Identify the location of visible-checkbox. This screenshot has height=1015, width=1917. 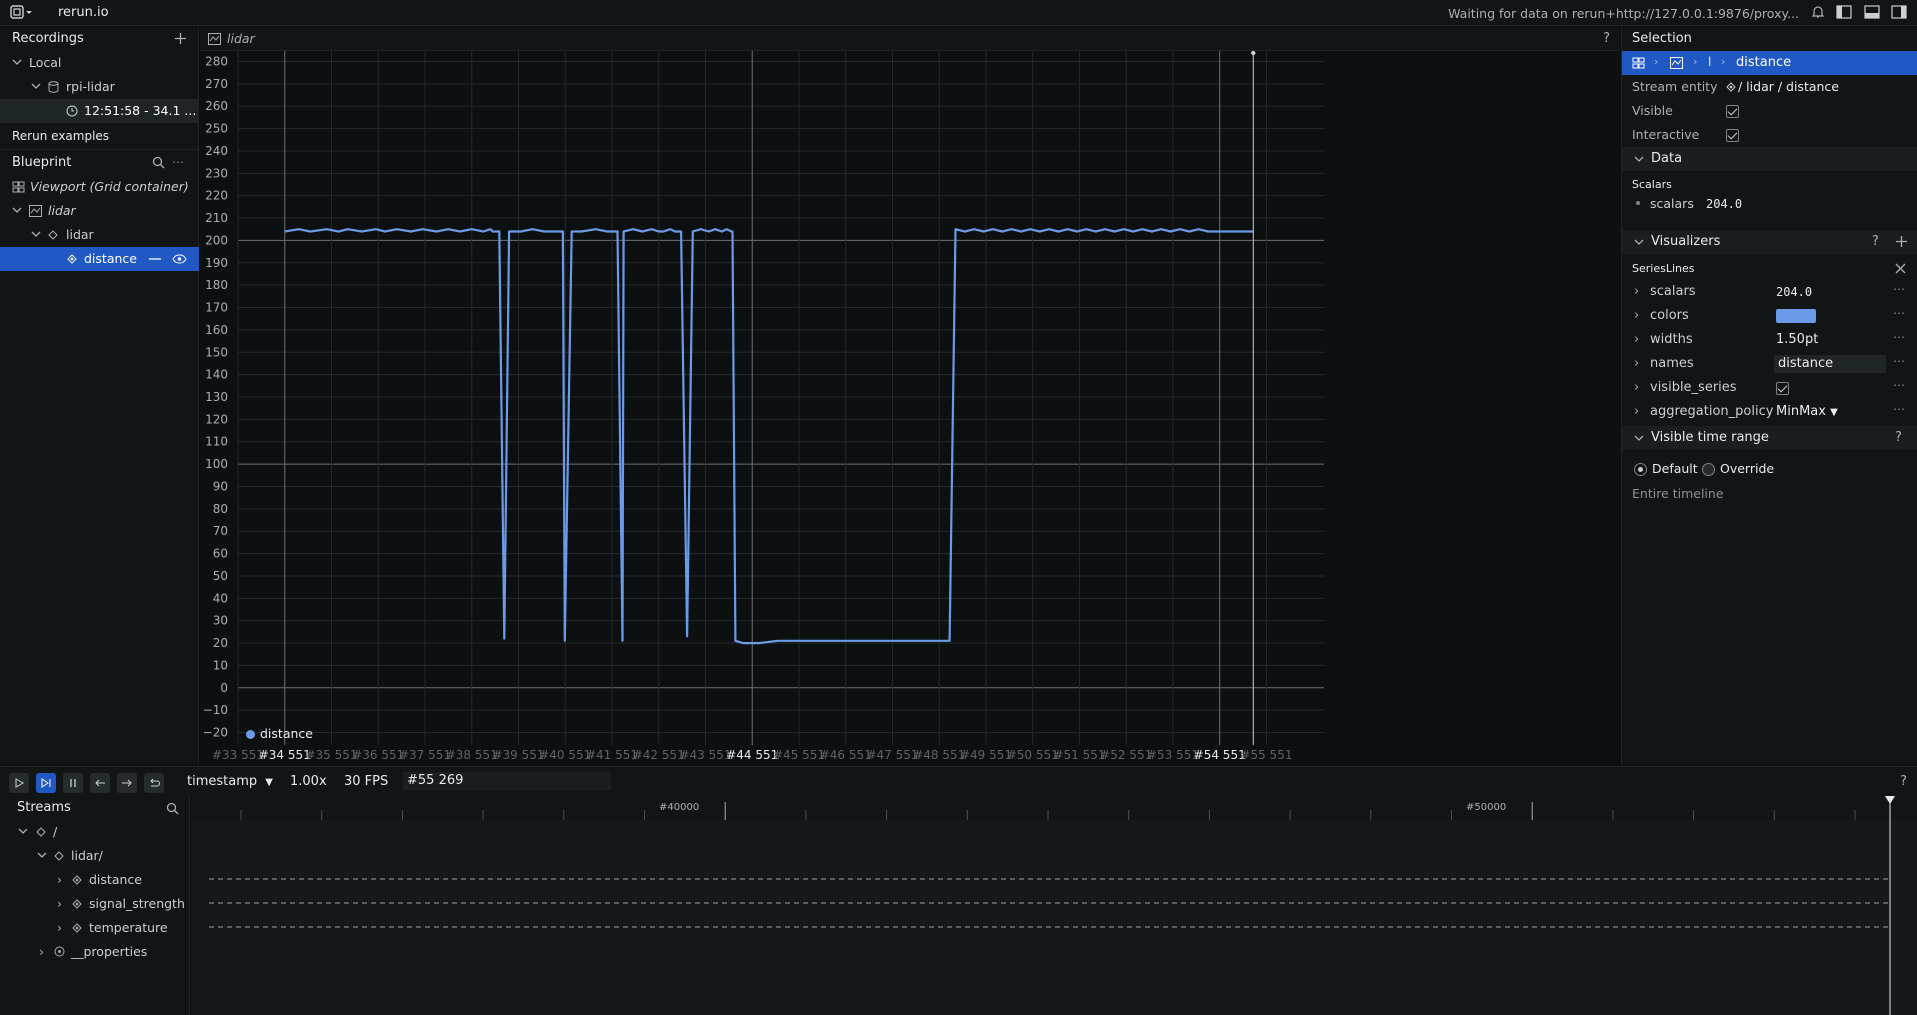
(1732, 111).